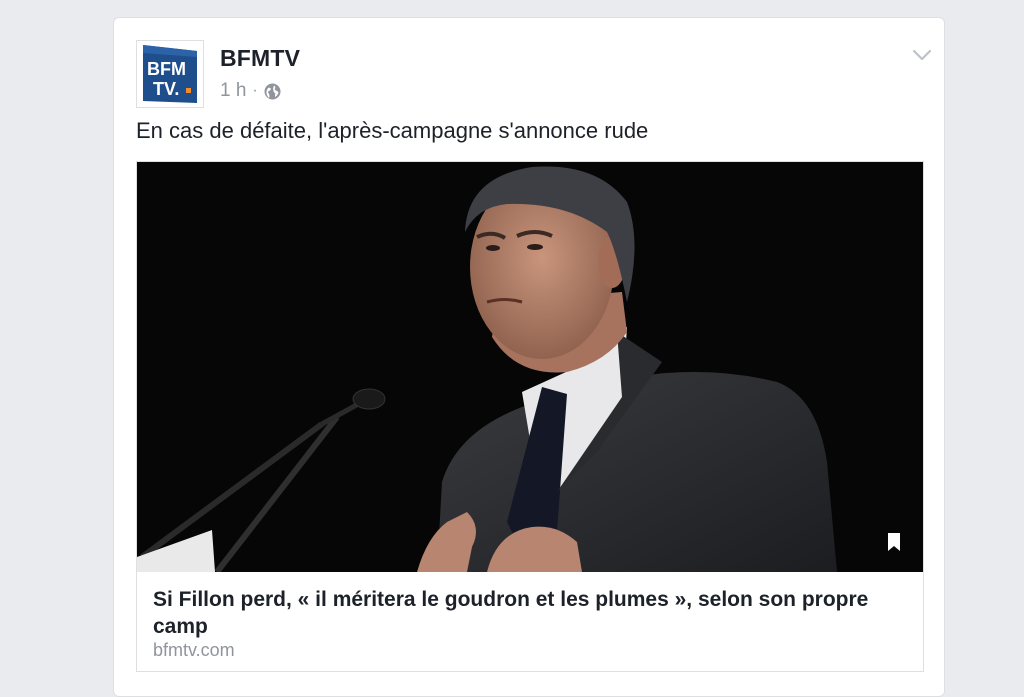 This screenshot has width=1024, height=697. I want to click on chevron-down-icon, so click(922, 55).